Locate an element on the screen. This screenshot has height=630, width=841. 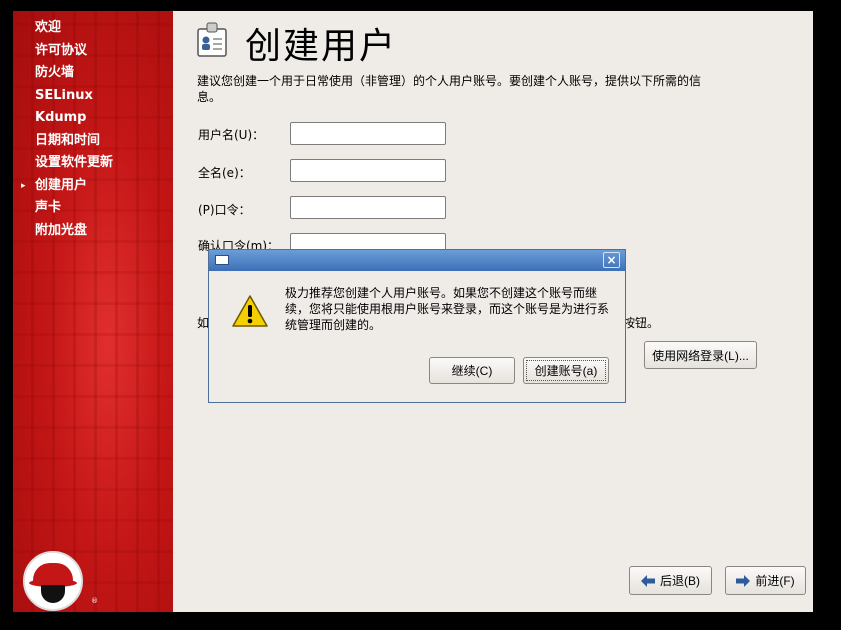
sidebar-item-firewall: 防火墙 is located at coordinates (74, 73).